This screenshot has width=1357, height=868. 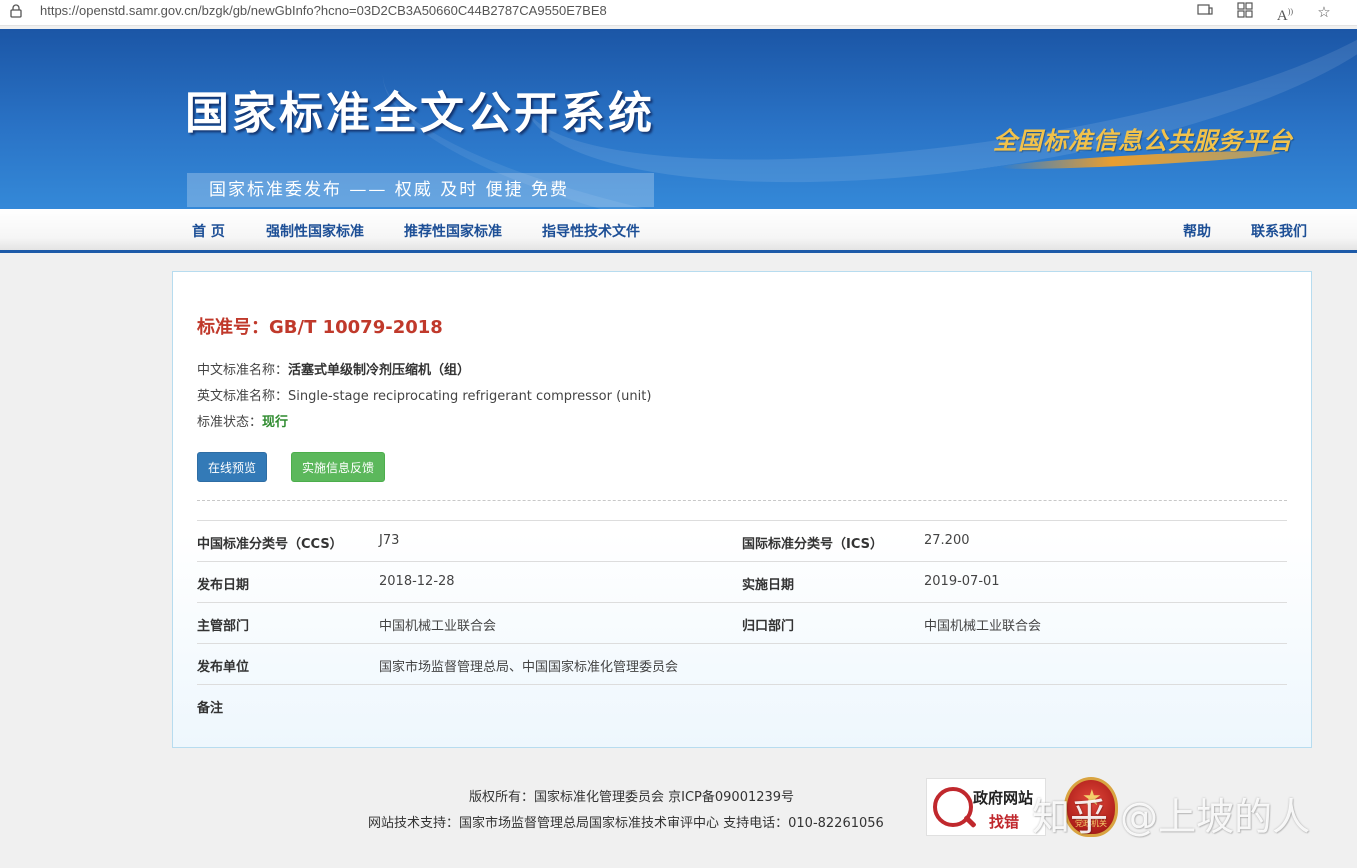 I want to click on ccs-label: 中国标准分类号（CCS）, so click(x=270, y=544).